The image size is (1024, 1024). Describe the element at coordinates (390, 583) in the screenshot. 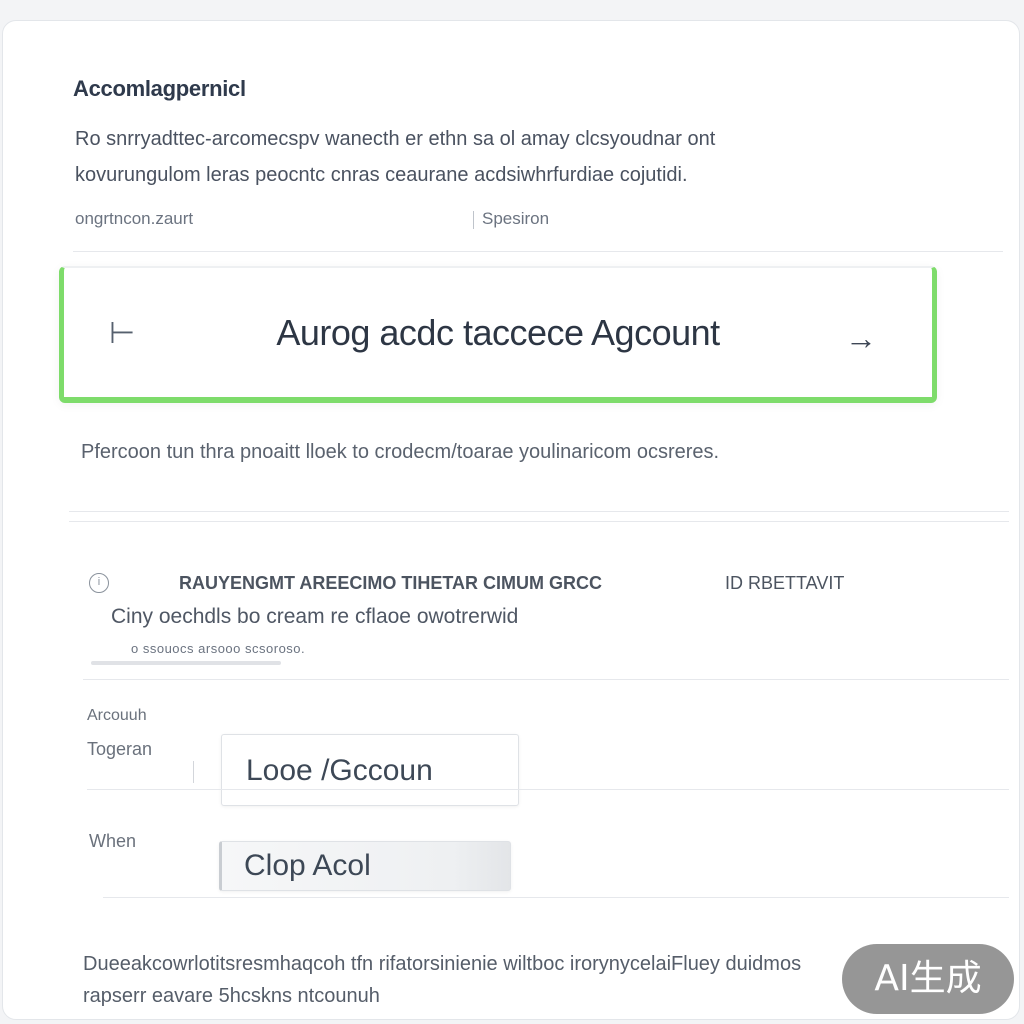

I see `notice-title: RAUYENGMT AREECIMO TIHETAR CIMUM GRCC` at that location.